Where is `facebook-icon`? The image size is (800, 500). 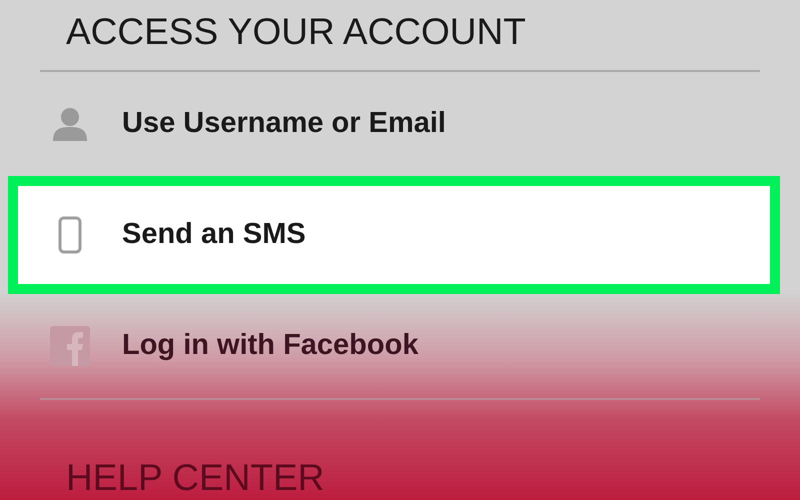
facebook-icon is located at coordinates (70, 346).